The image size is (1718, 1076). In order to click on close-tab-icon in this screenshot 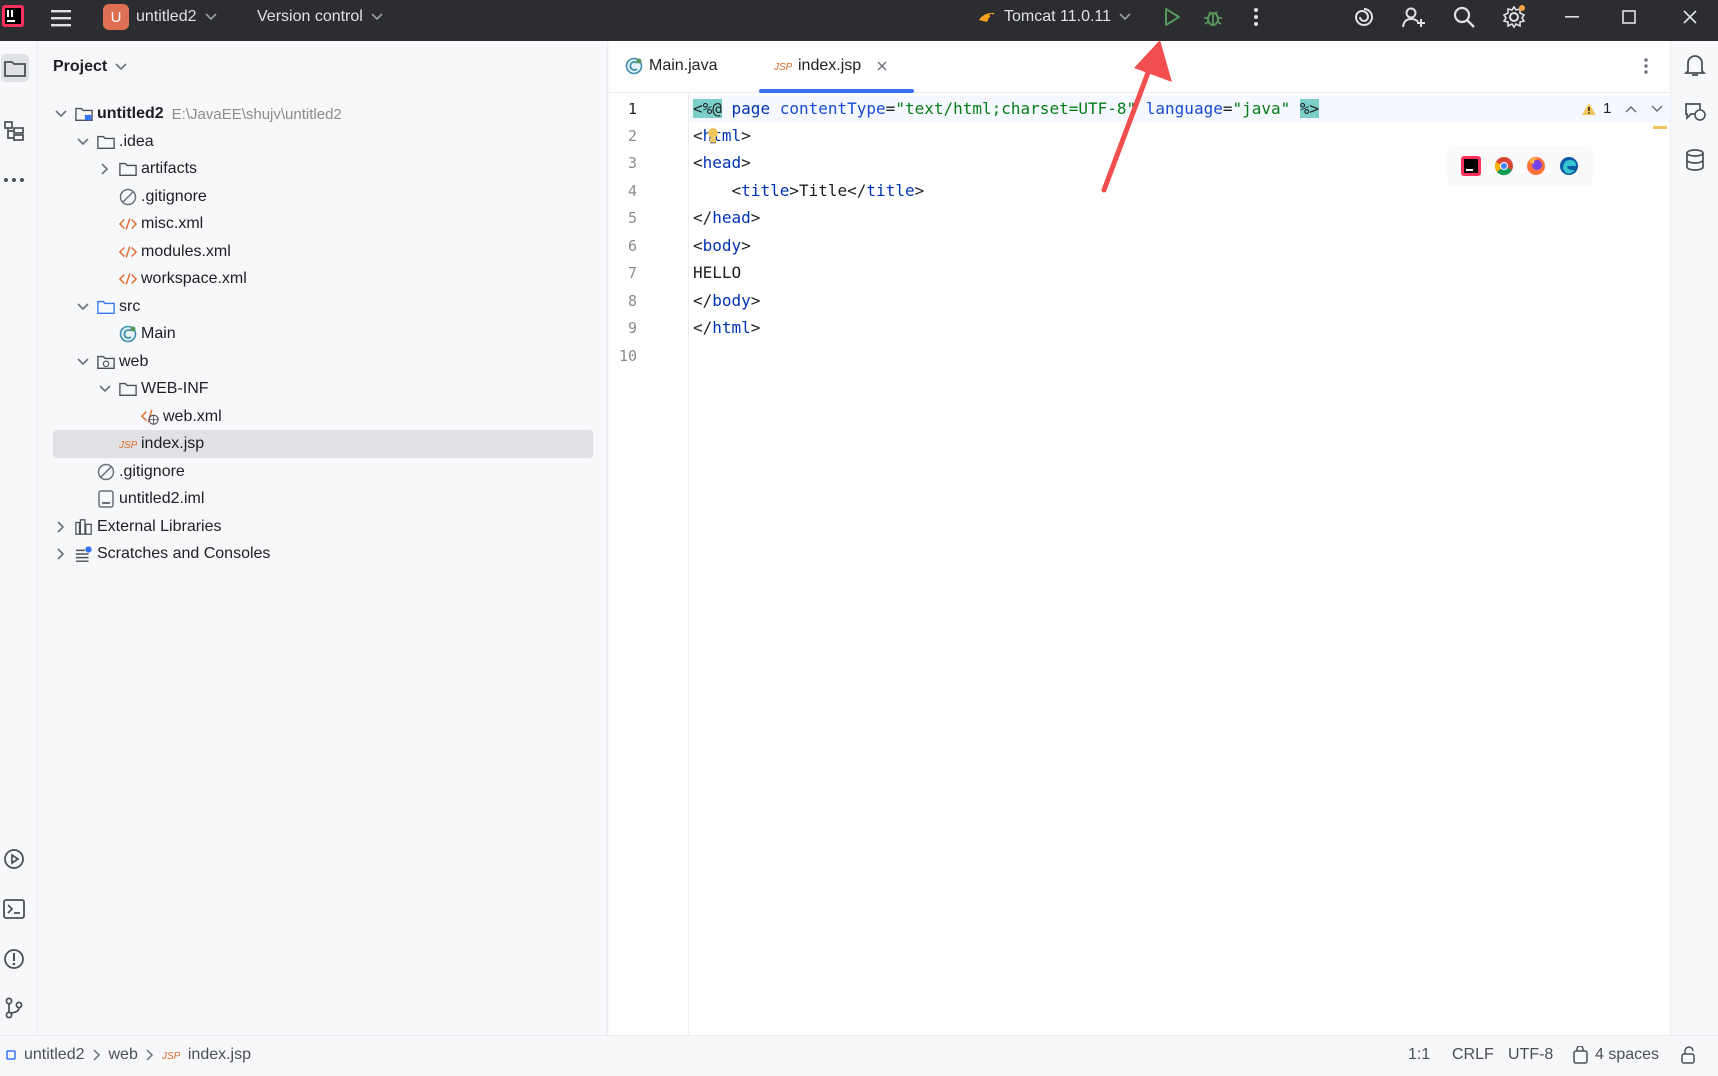, I will do `click(882, 66)`.